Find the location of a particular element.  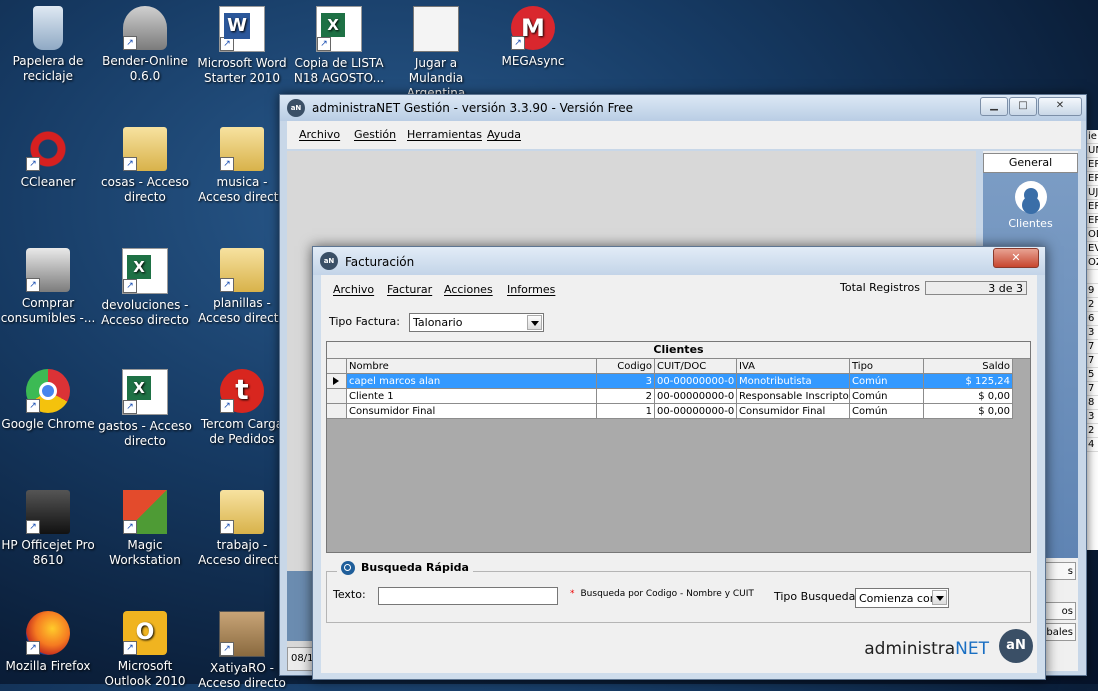

chrome-icon: ↗ is located at coordinates (48, 391).